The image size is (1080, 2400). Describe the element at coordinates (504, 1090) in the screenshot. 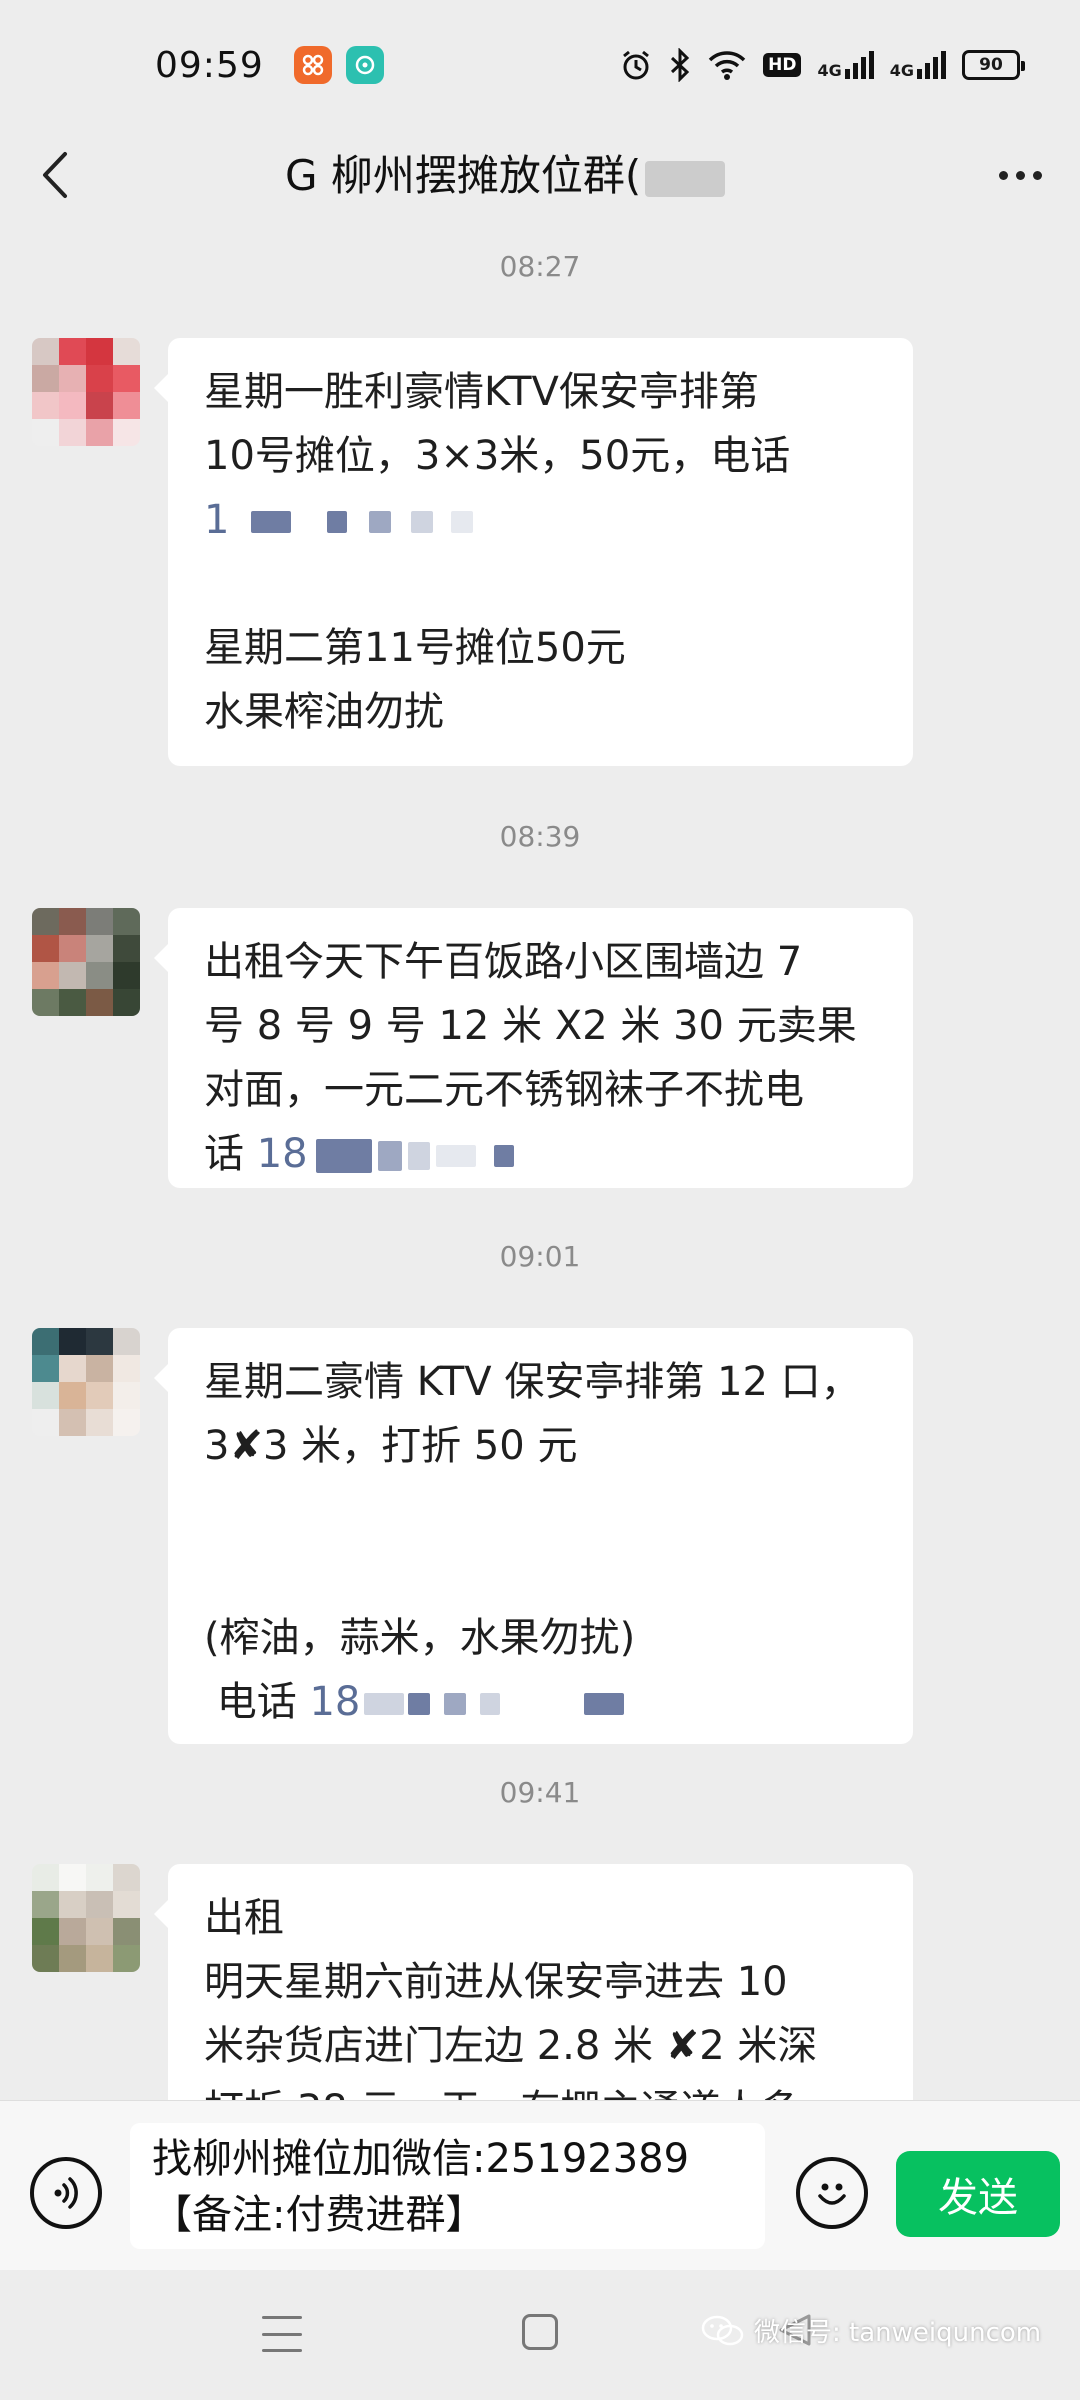

I see `message-text: 对面，一元二元不锈钢袜子不扰电` at that location.